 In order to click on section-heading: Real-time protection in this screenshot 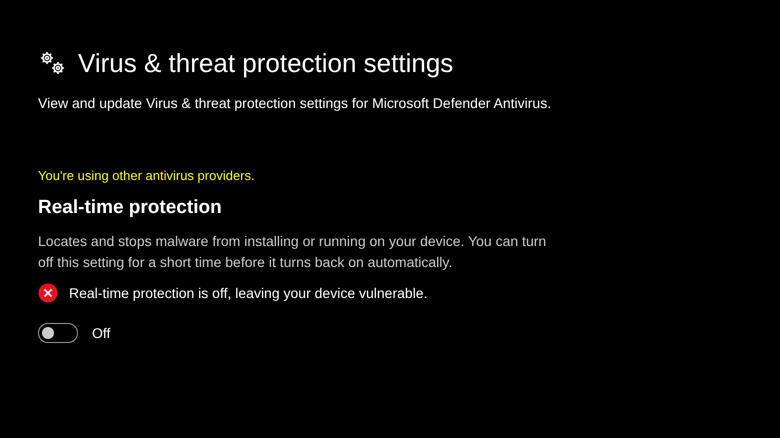, I will do `click(130, 208)`.